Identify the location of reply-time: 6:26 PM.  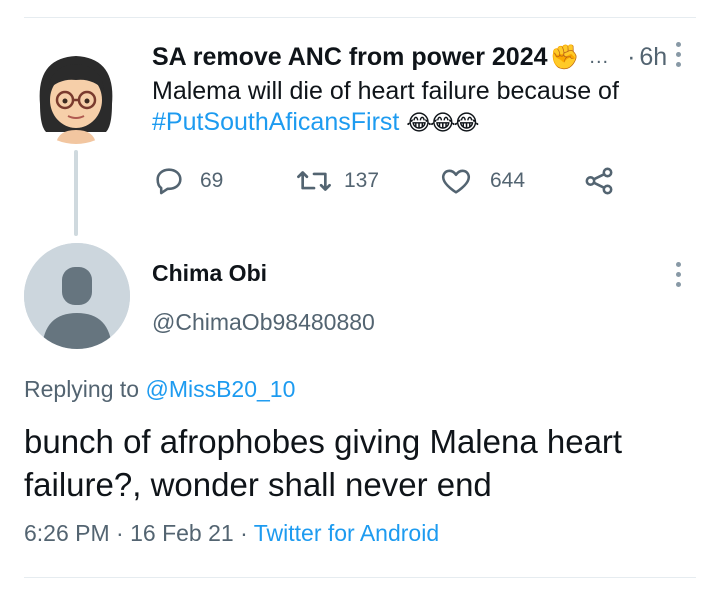
(67, 533).